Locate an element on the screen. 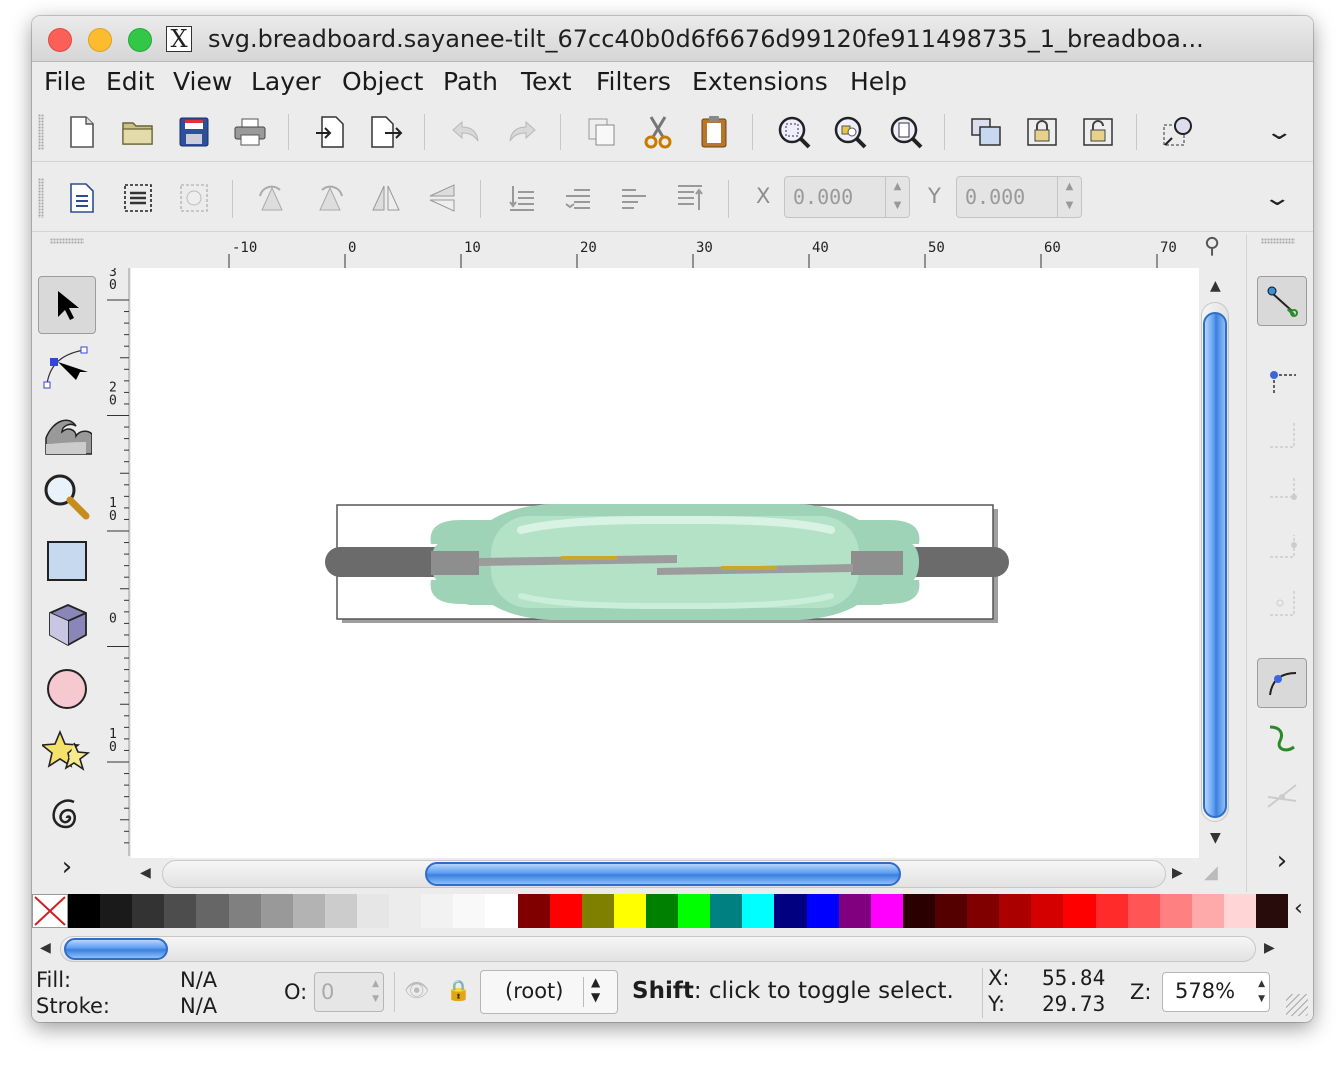 This screenshot has height=1068, width=1344. x-coordinate-field: ▲▼ is located at coordinates (847, 197).